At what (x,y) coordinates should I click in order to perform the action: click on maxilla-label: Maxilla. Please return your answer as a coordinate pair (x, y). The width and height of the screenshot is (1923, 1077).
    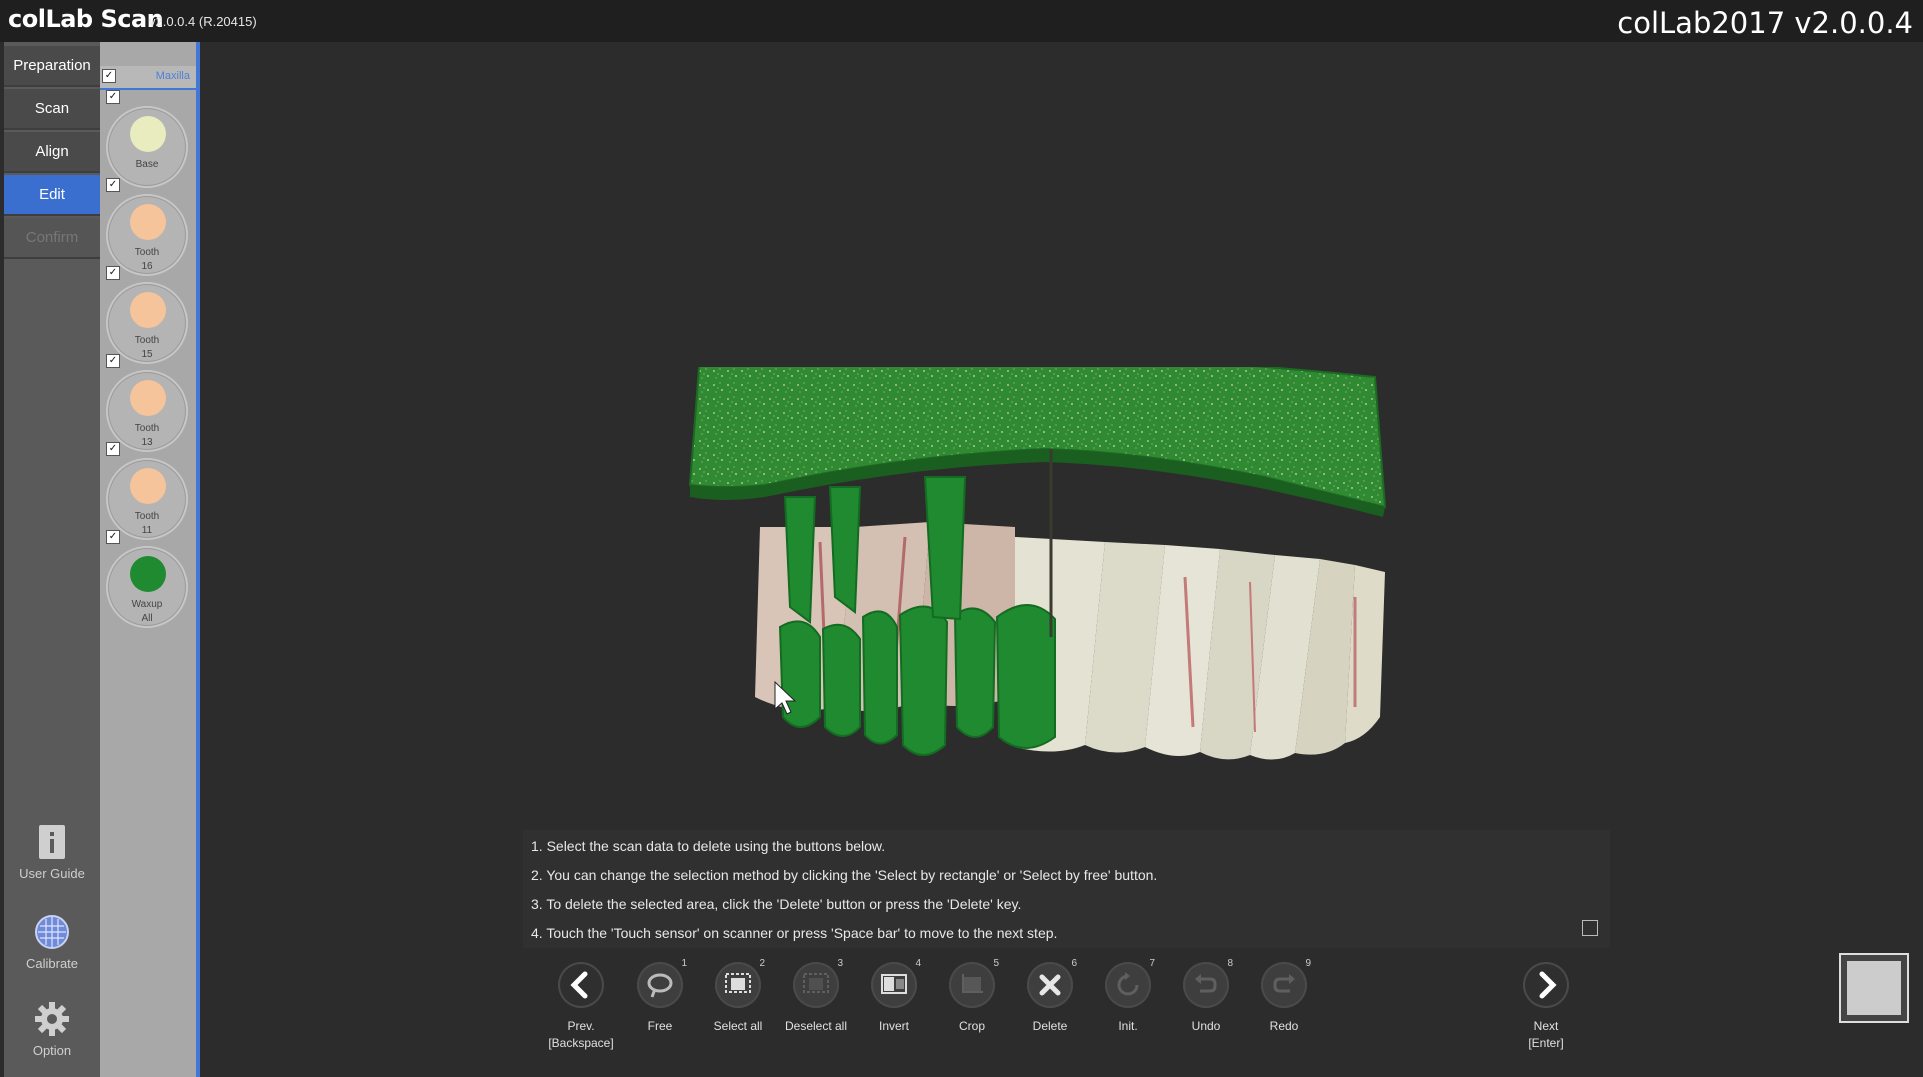
    Looking at the image, I should click on (172, 76).